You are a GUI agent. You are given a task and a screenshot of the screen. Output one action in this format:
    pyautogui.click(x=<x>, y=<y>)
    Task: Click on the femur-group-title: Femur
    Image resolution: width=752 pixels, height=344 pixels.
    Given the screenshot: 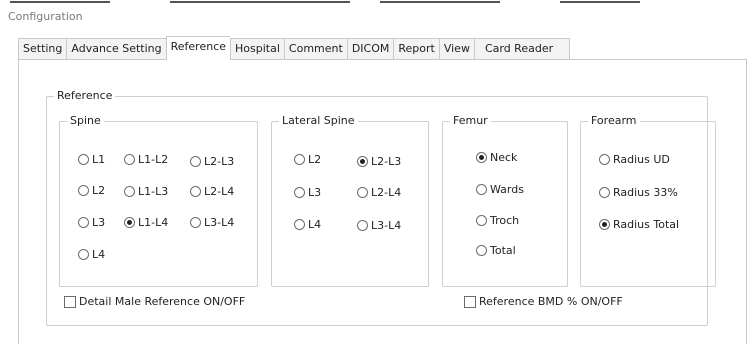 What is the action you would take?
    pyautogui.click(x=470, y=121)
    